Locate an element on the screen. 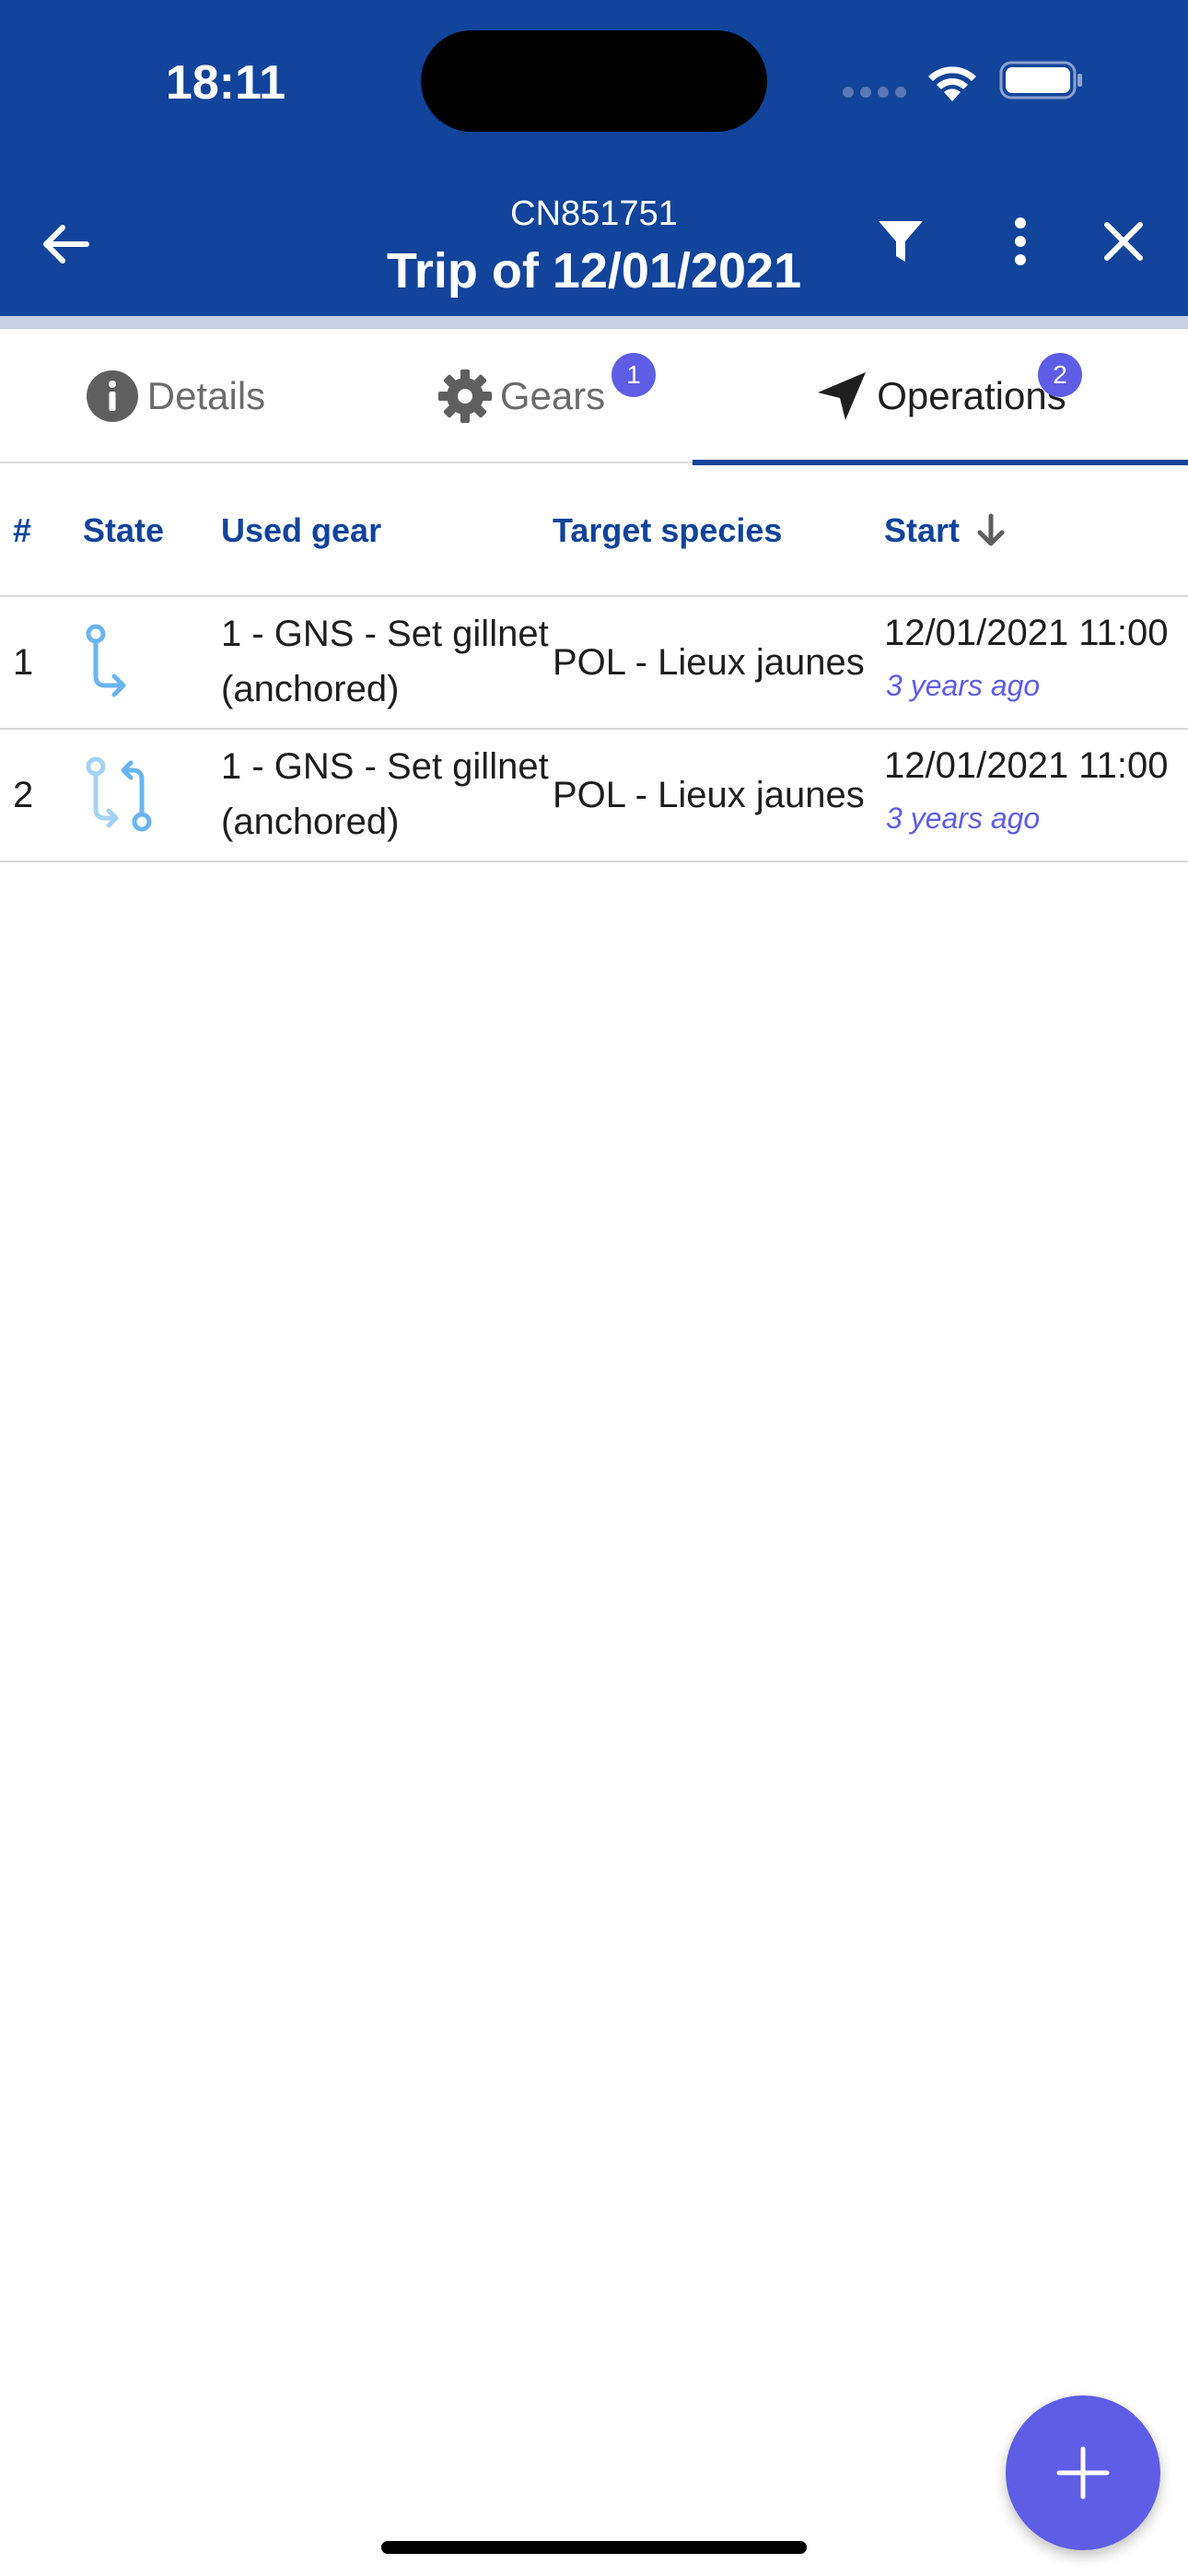 The width and height of the screenshot is (1188, 2576). back-button is located at coordinates (64, 244).